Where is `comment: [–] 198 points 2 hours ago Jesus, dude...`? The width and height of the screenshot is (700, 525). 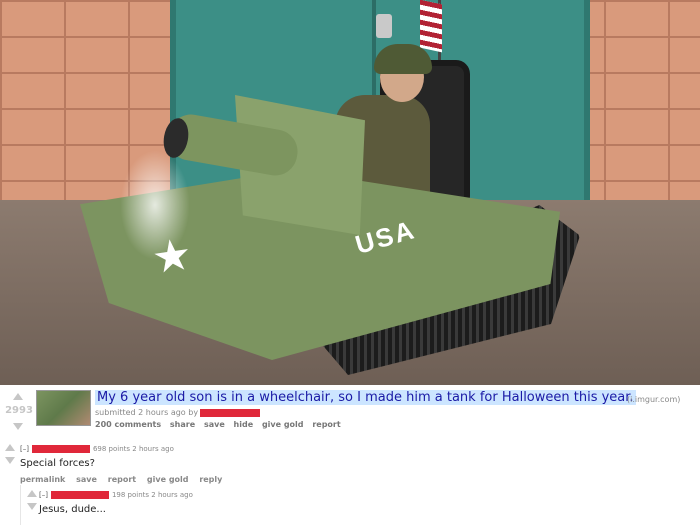 comment: [–] 198 points 2 hours ago Jesus, dude... is located at coordinates (360, 505).